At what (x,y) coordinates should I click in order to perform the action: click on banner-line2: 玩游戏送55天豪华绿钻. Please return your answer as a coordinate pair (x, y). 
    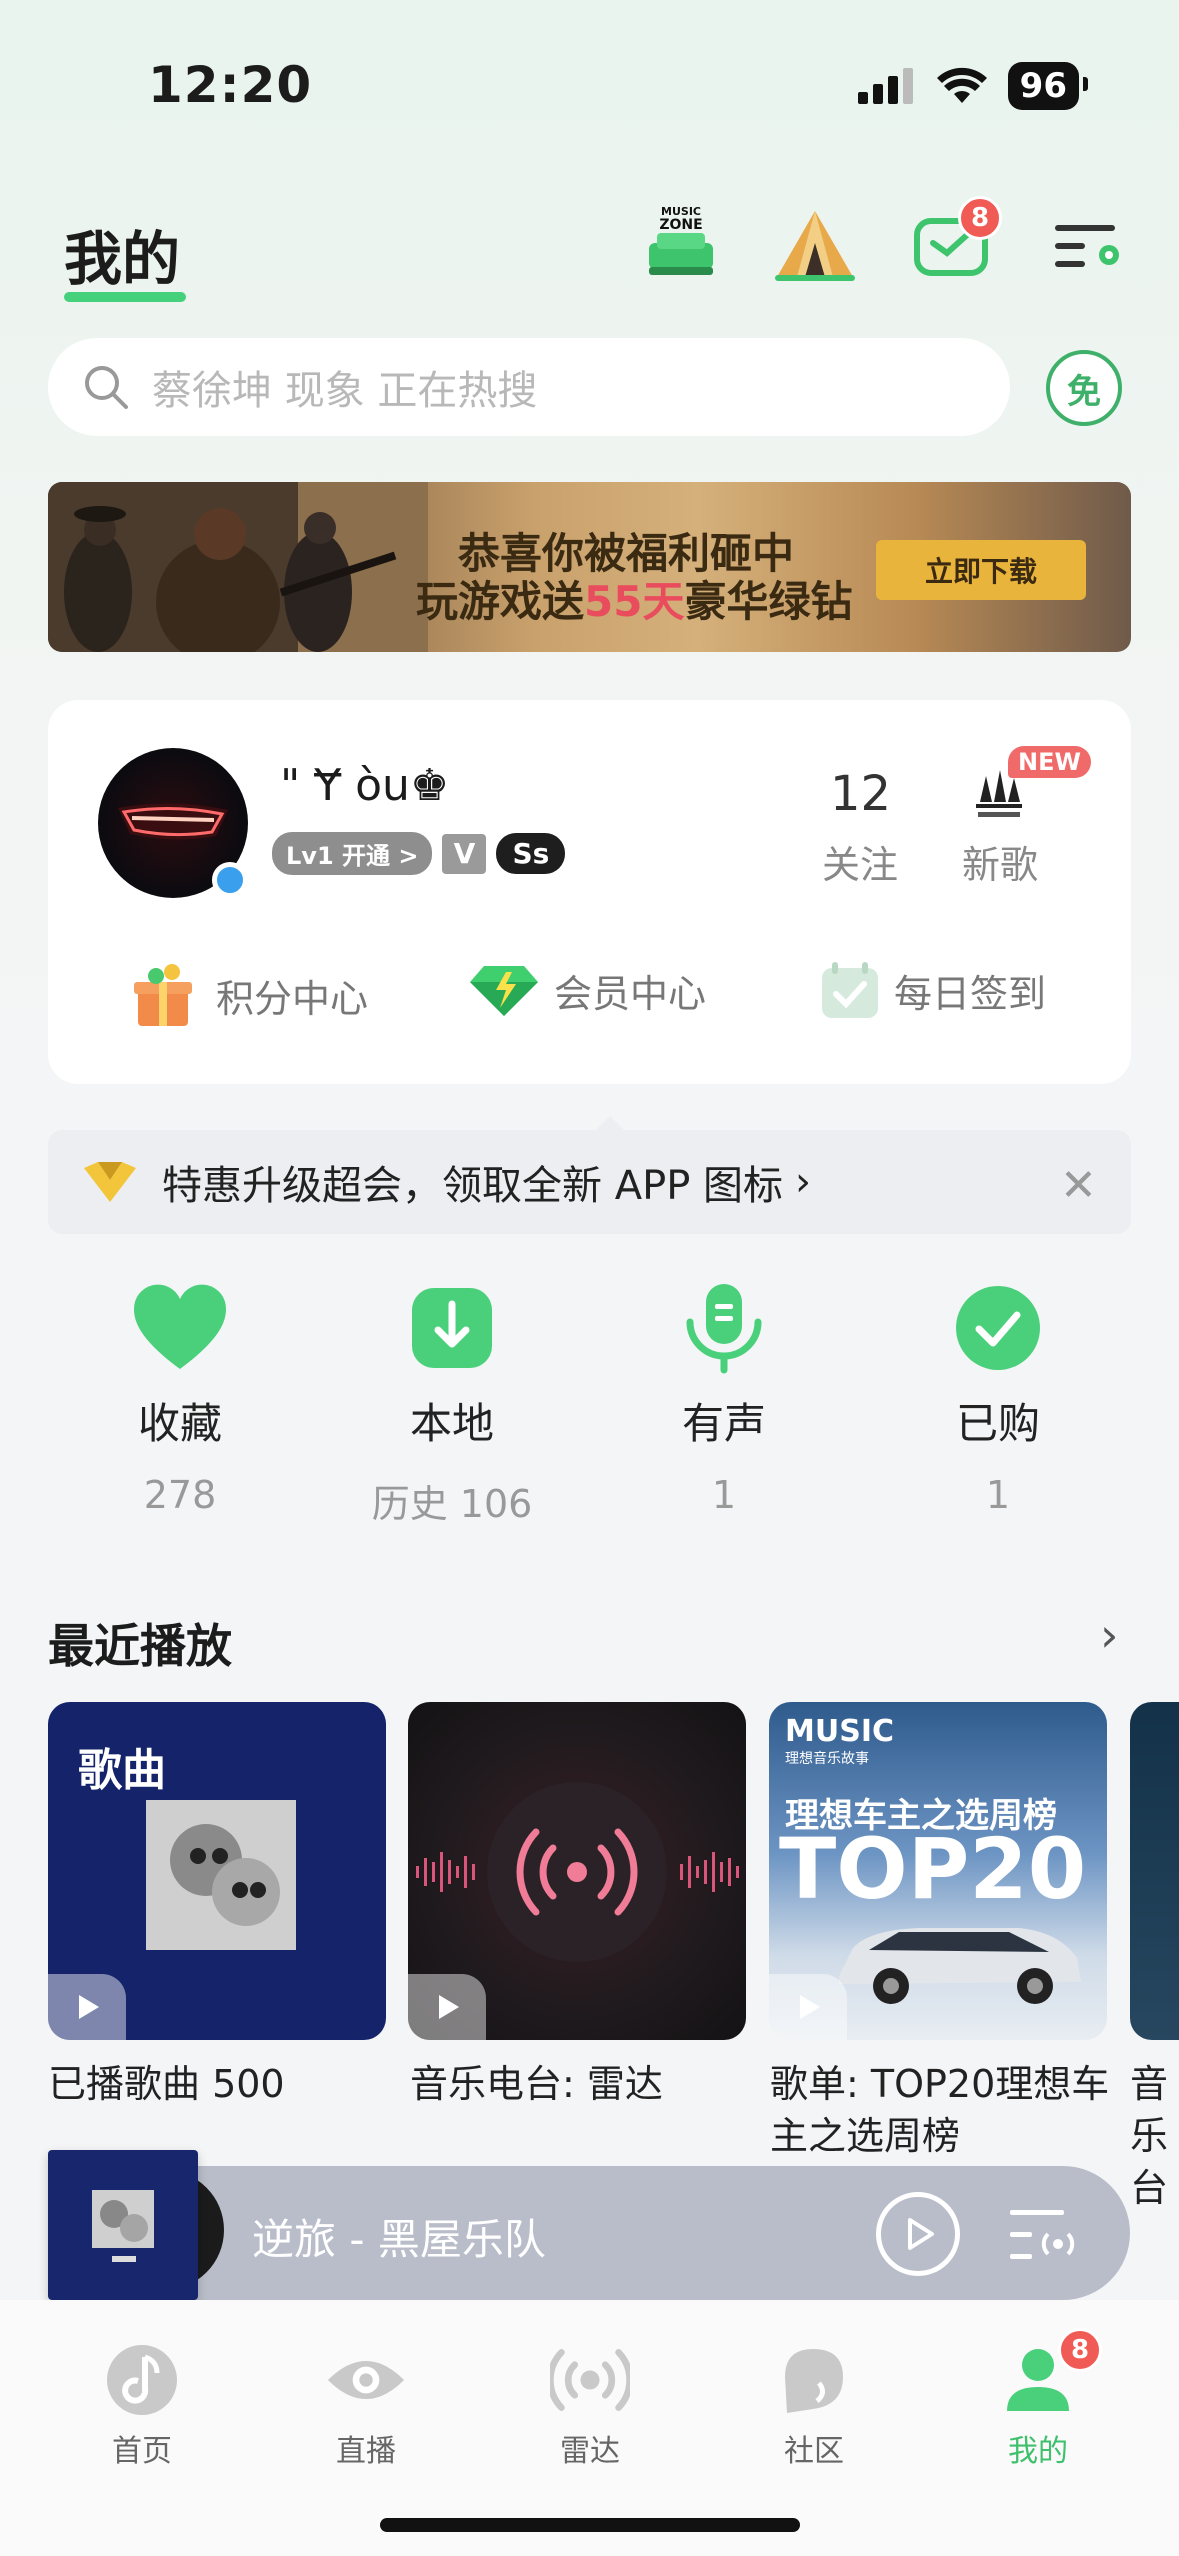
    Looking at the image, I should click on (634, 598).